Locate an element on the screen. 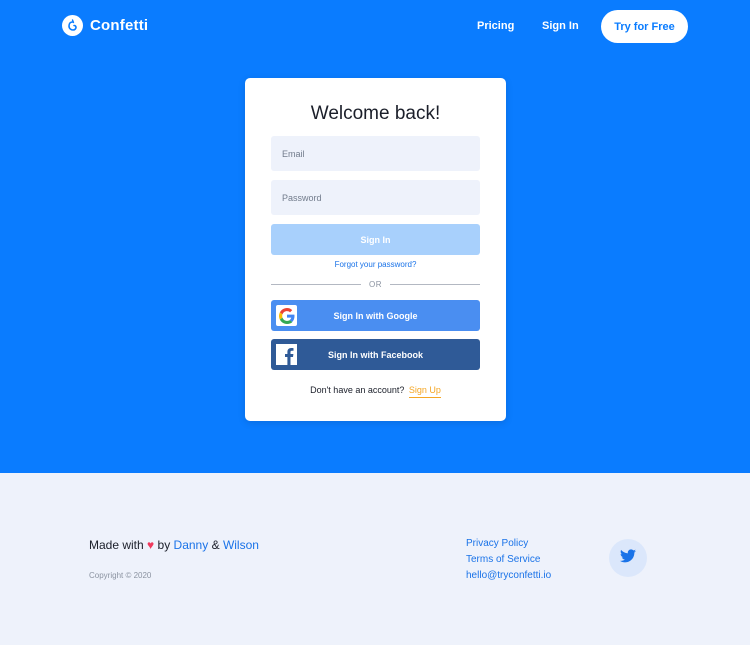 Image resolution: width=750 pixels, height=645 pixels. nav-pricing-link: Pricing is located at coordinates (495, 26).